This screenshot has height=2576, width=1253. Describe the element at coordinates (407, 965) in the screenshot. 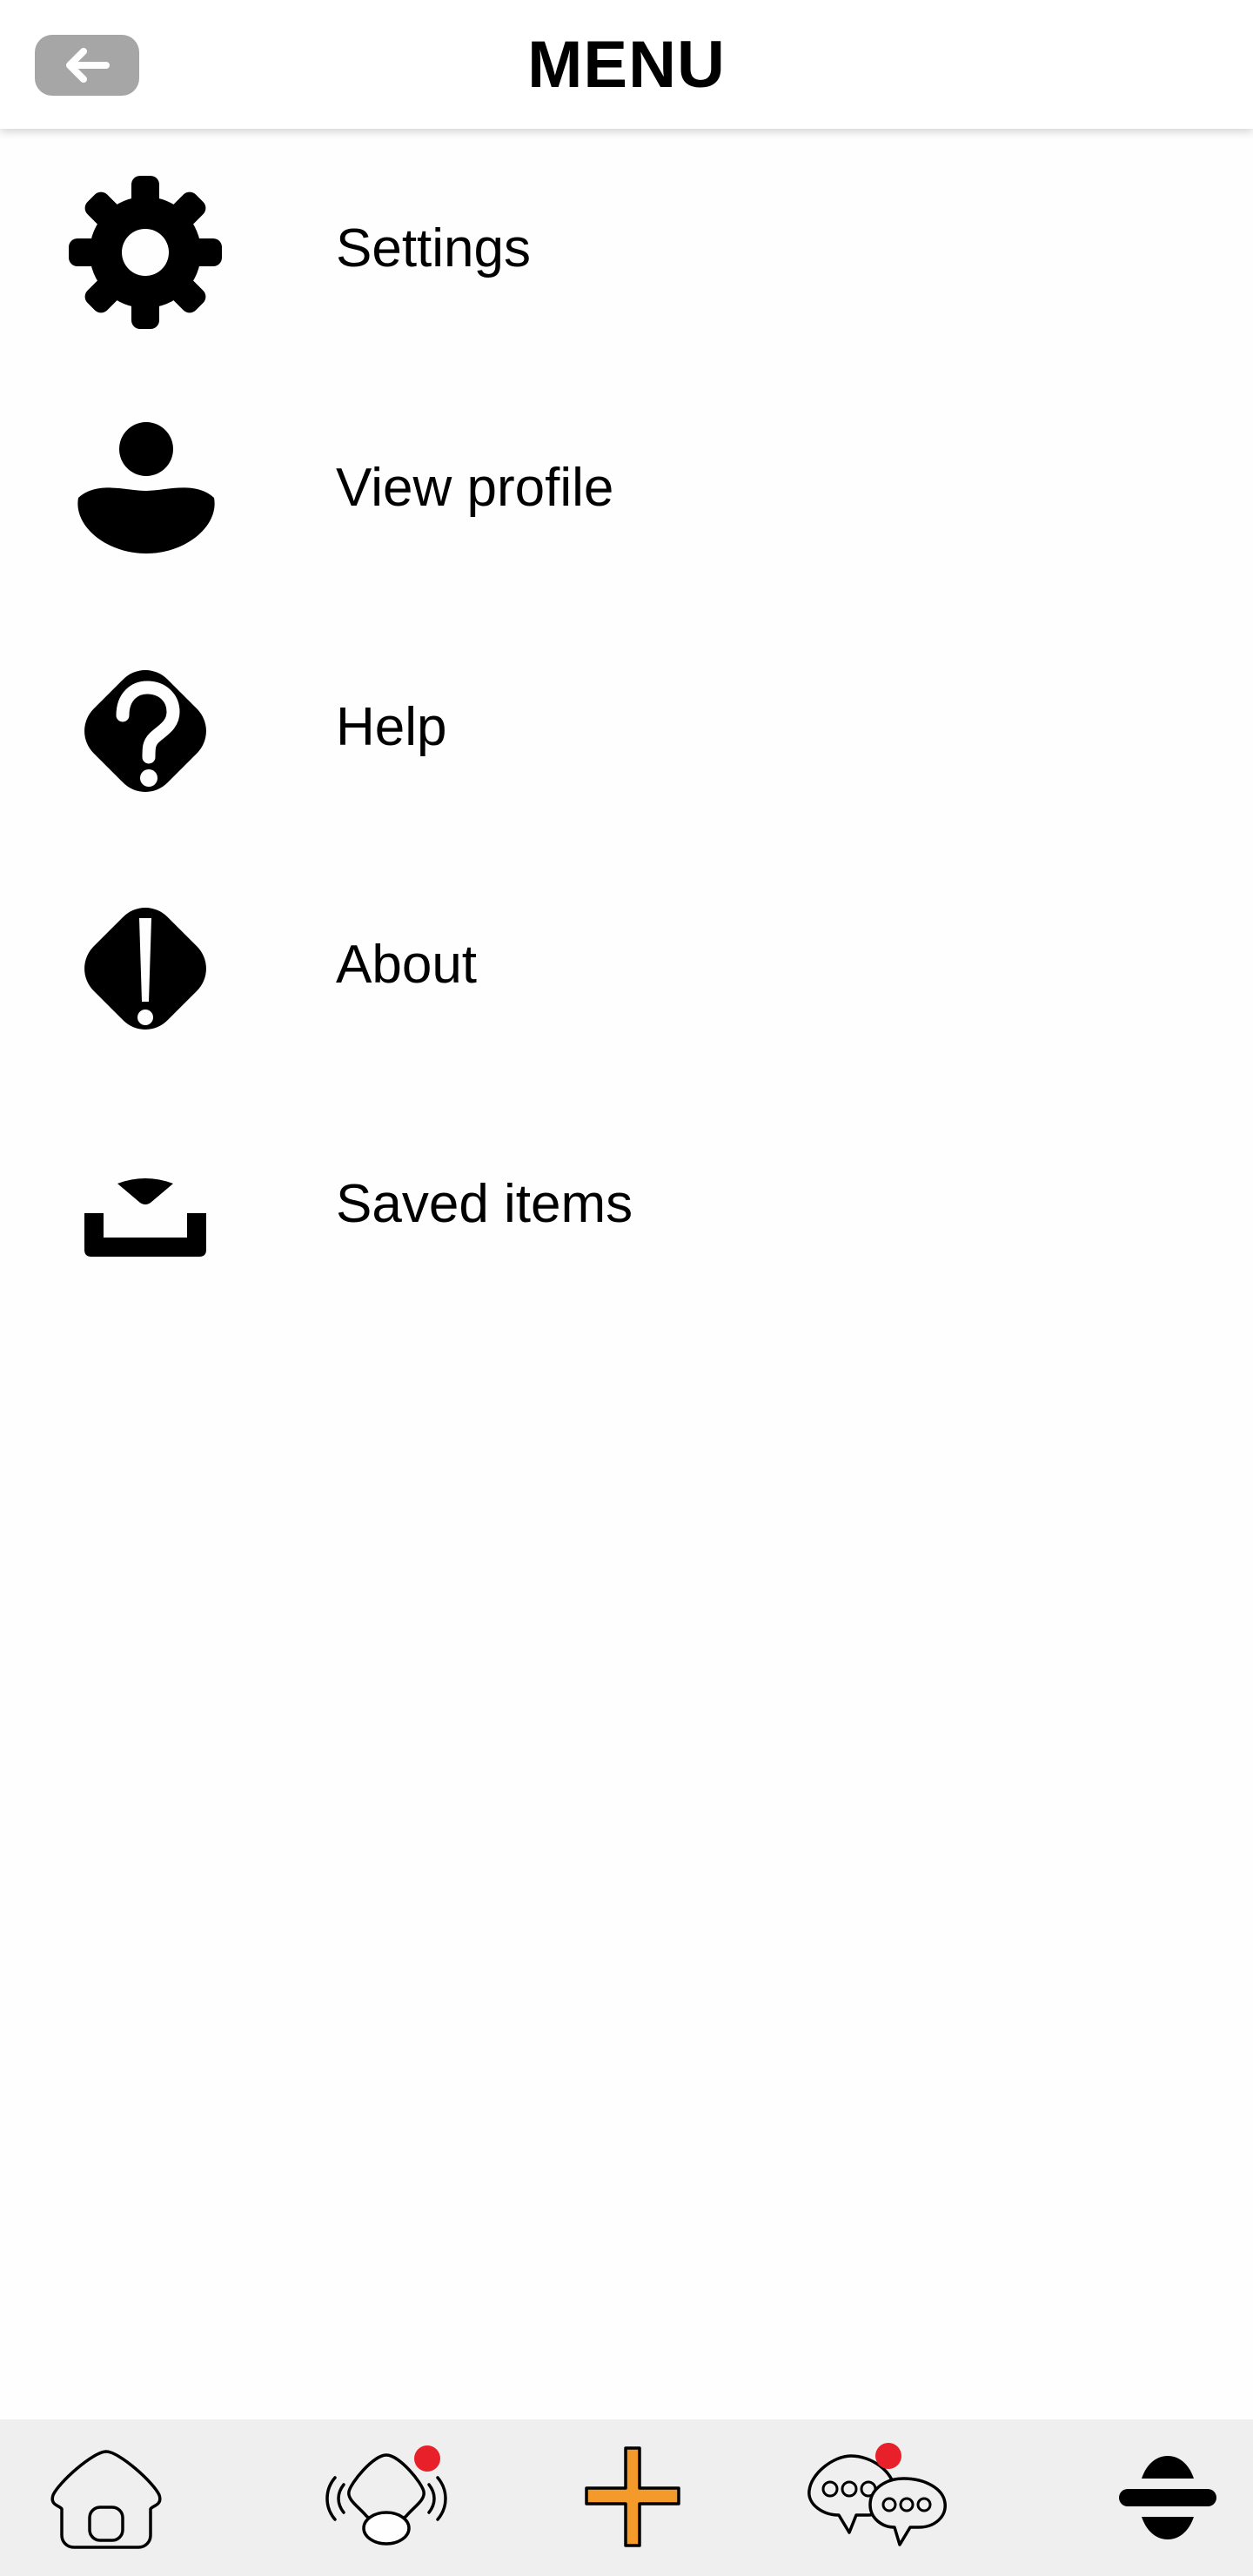

I see `menu-item-label: About` at that location.